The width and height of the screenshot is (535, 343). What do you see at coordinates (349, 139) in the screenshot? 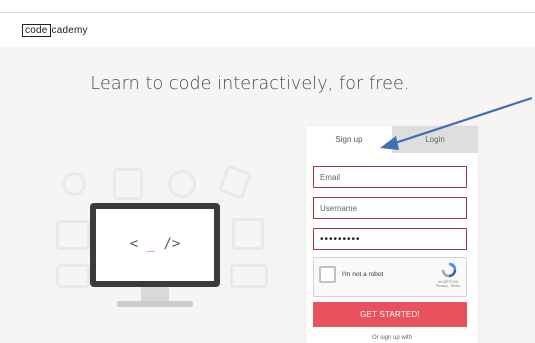
I see `tab-sign-up: Sign up` at bounding box center [349, 139].